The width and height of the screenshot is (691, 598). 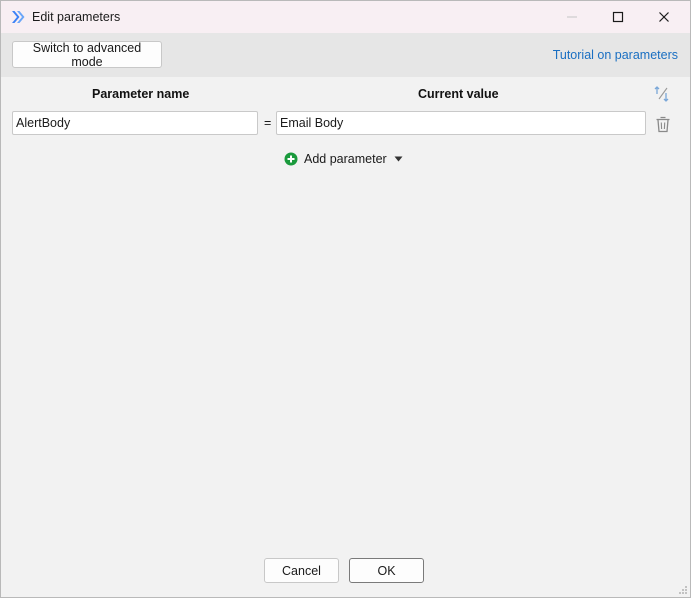 What do you see at coordinates (458, 94) in the screenshot?
I see `current-value-header: Current value` at bounding box center [458, 94].